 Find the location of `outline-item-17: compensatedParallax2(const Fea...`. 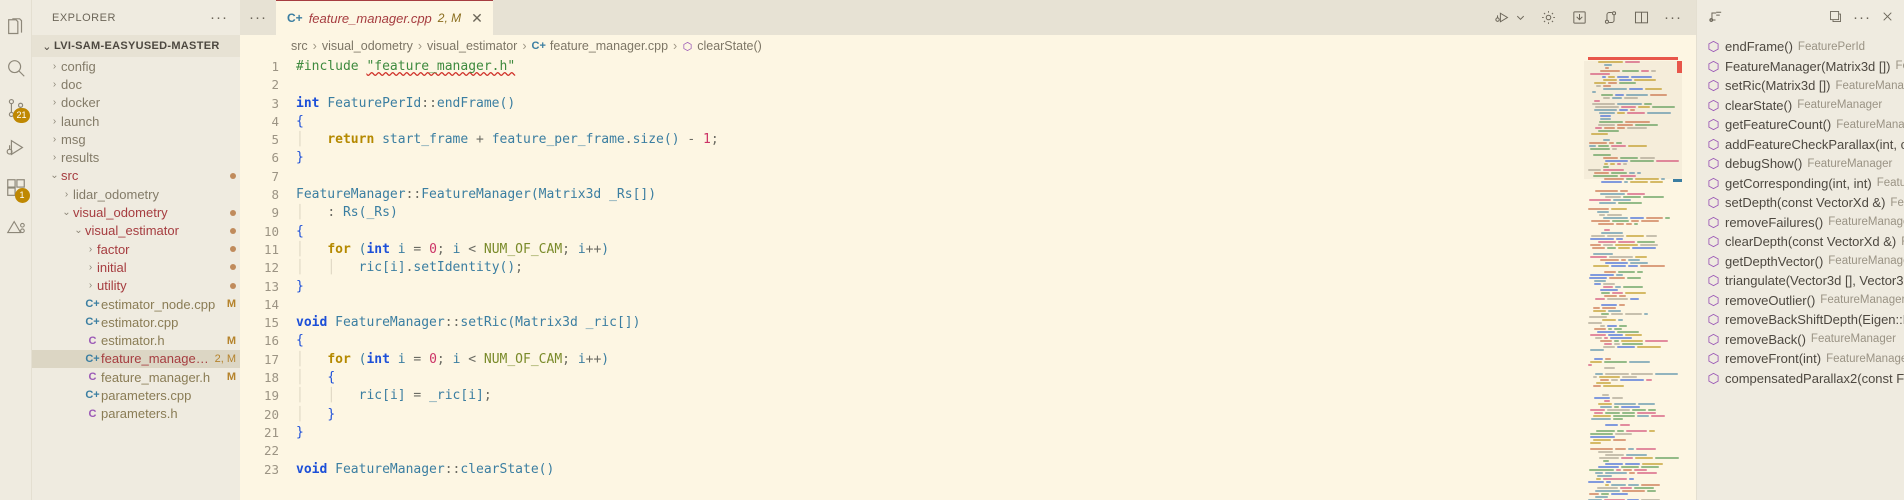

outline-item-17: compensatedParallax2(const Fea... is located at coordinates (1800, 379).